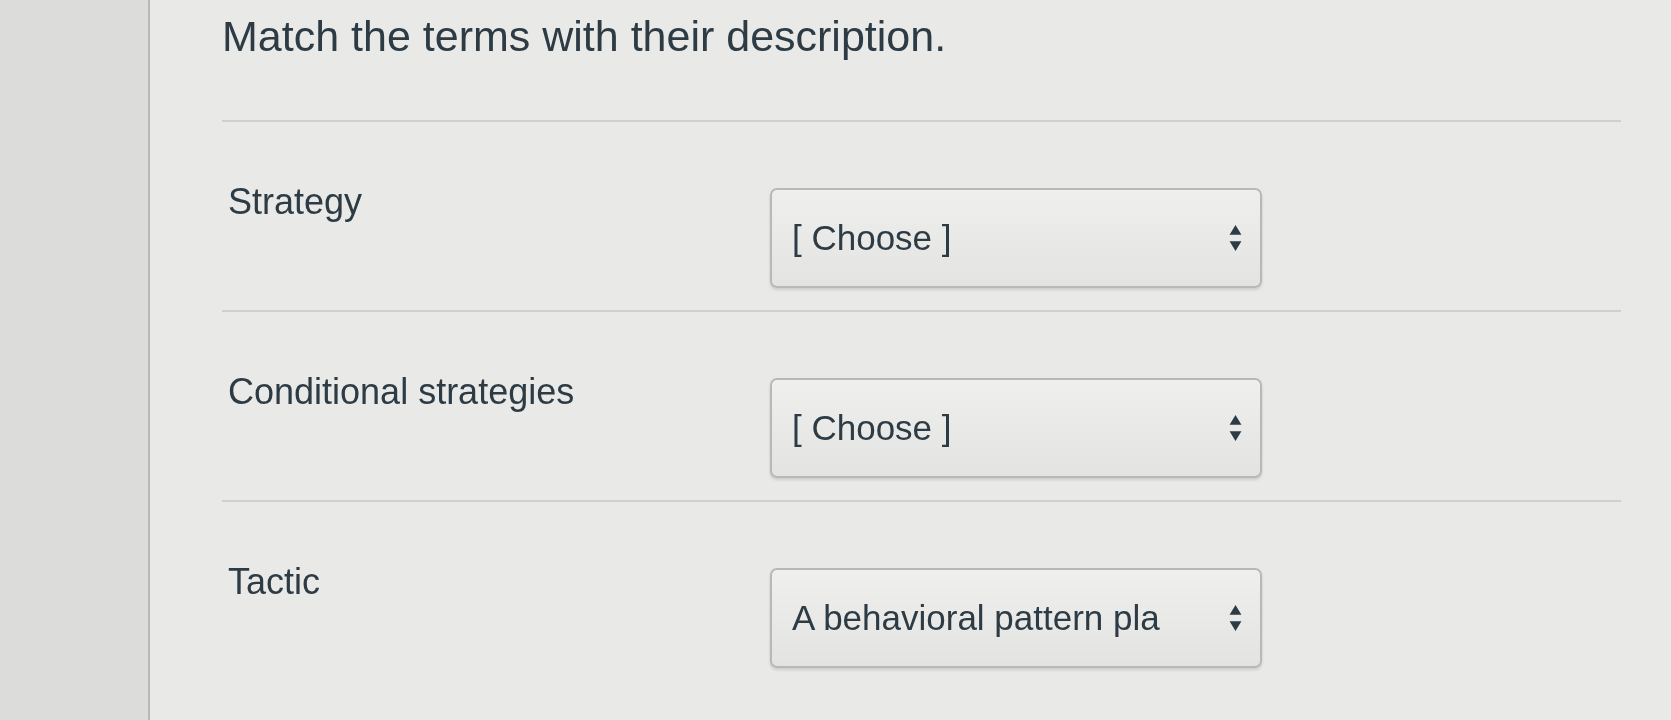  Describe the element at coordinates (585, 36) in the screenshot. I see `question-title: Match the terms with their description.` at that location.